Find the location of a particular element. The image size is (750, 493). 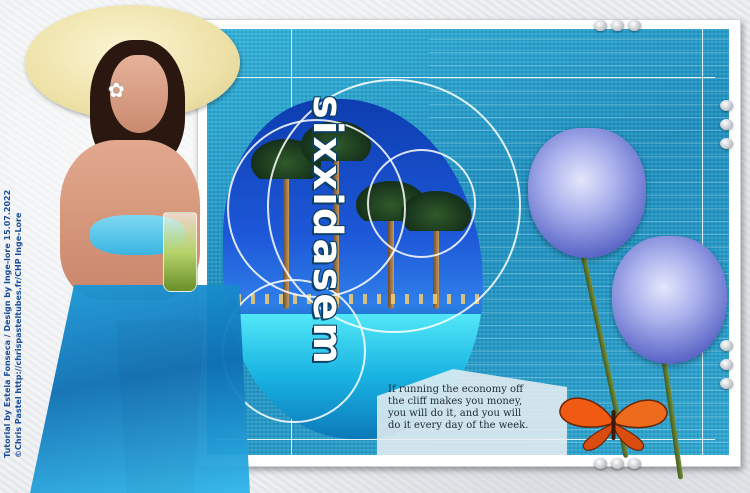

butterfly-body is located at coordinates (613, 425).